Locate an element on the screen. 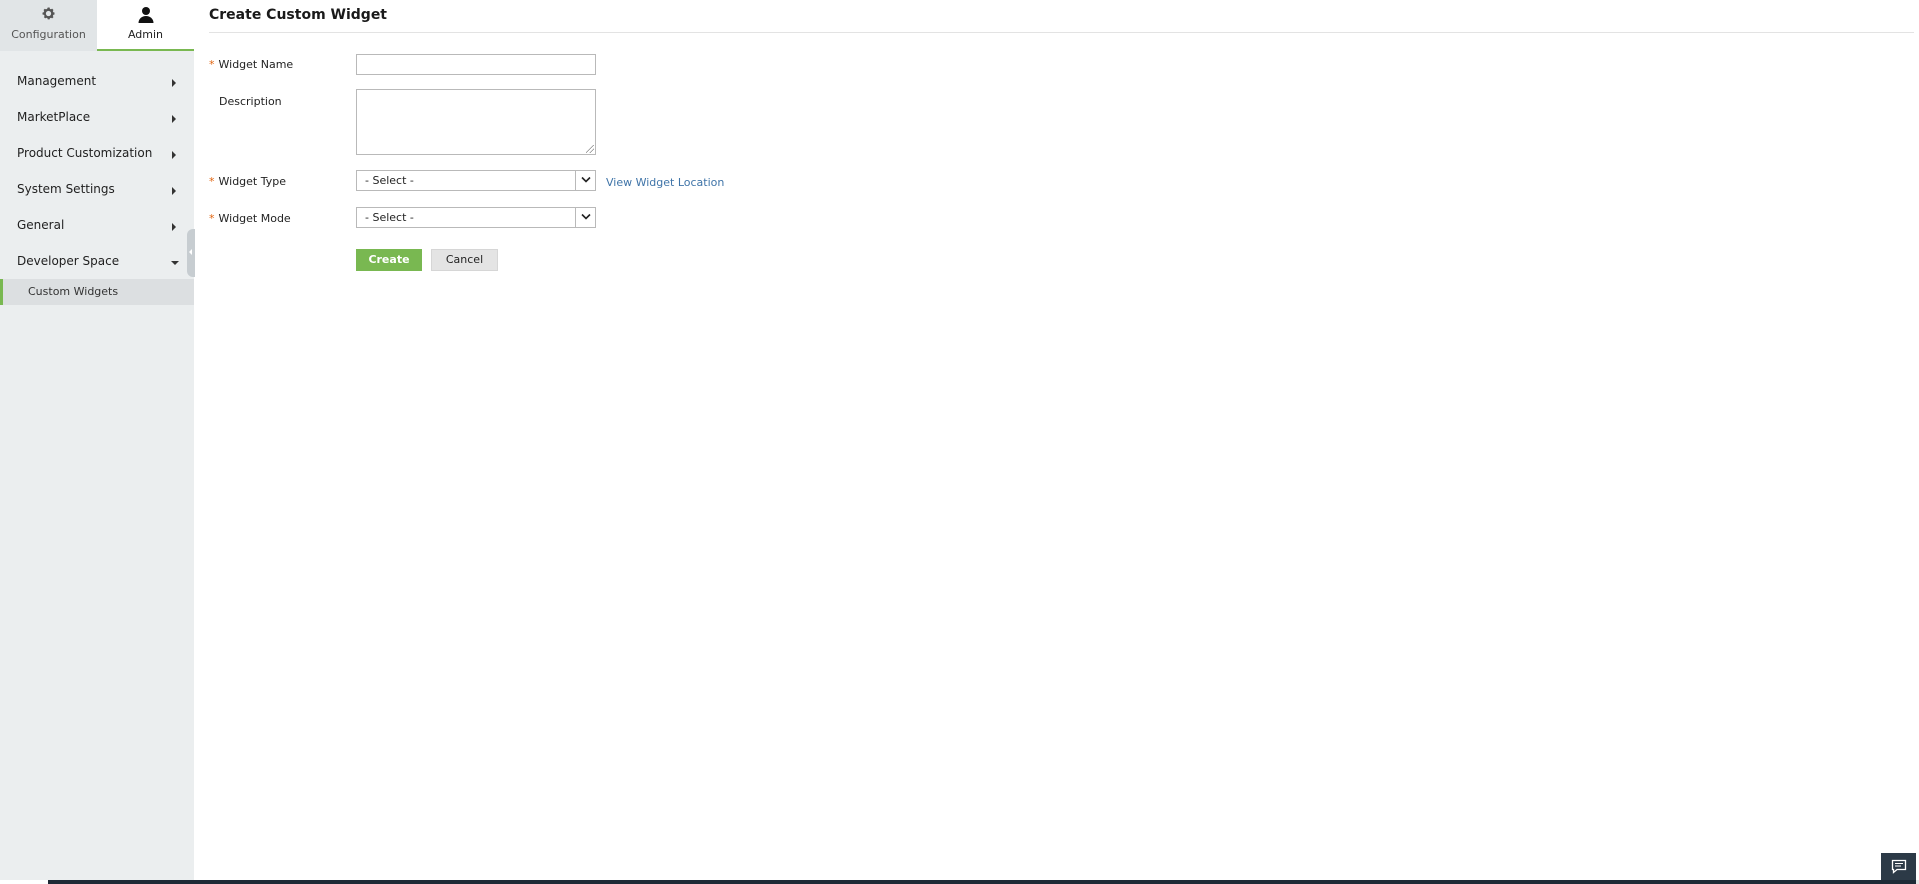  sidebar-item-management: Management is located at coordinates (97, 82).